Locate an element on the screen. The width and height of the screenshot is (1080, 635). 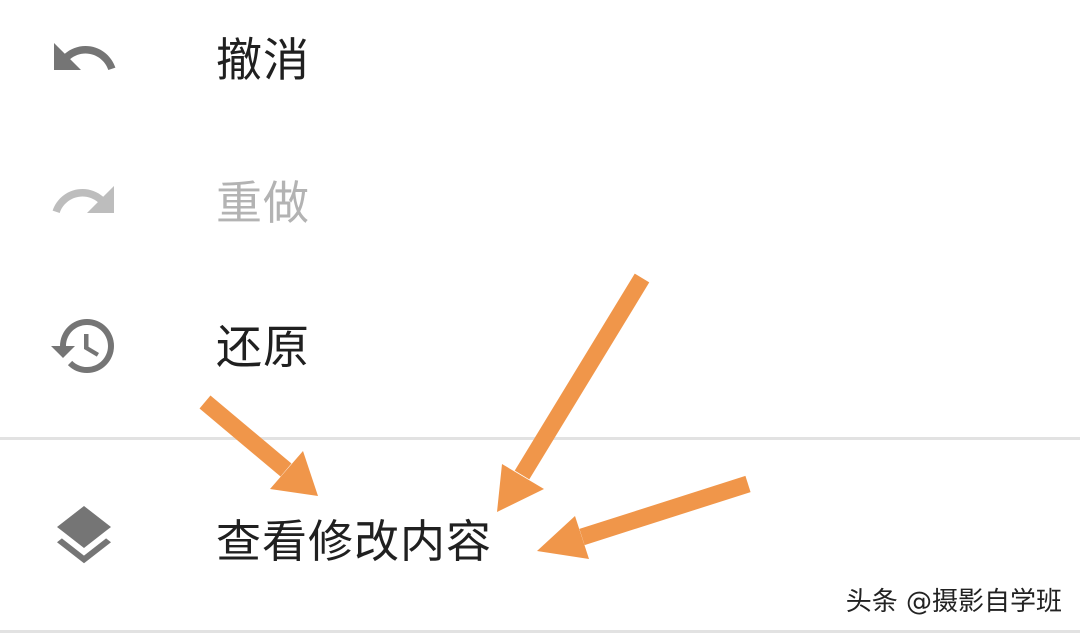
menu-item-label: 重做 is located at coordinates (263, 203).